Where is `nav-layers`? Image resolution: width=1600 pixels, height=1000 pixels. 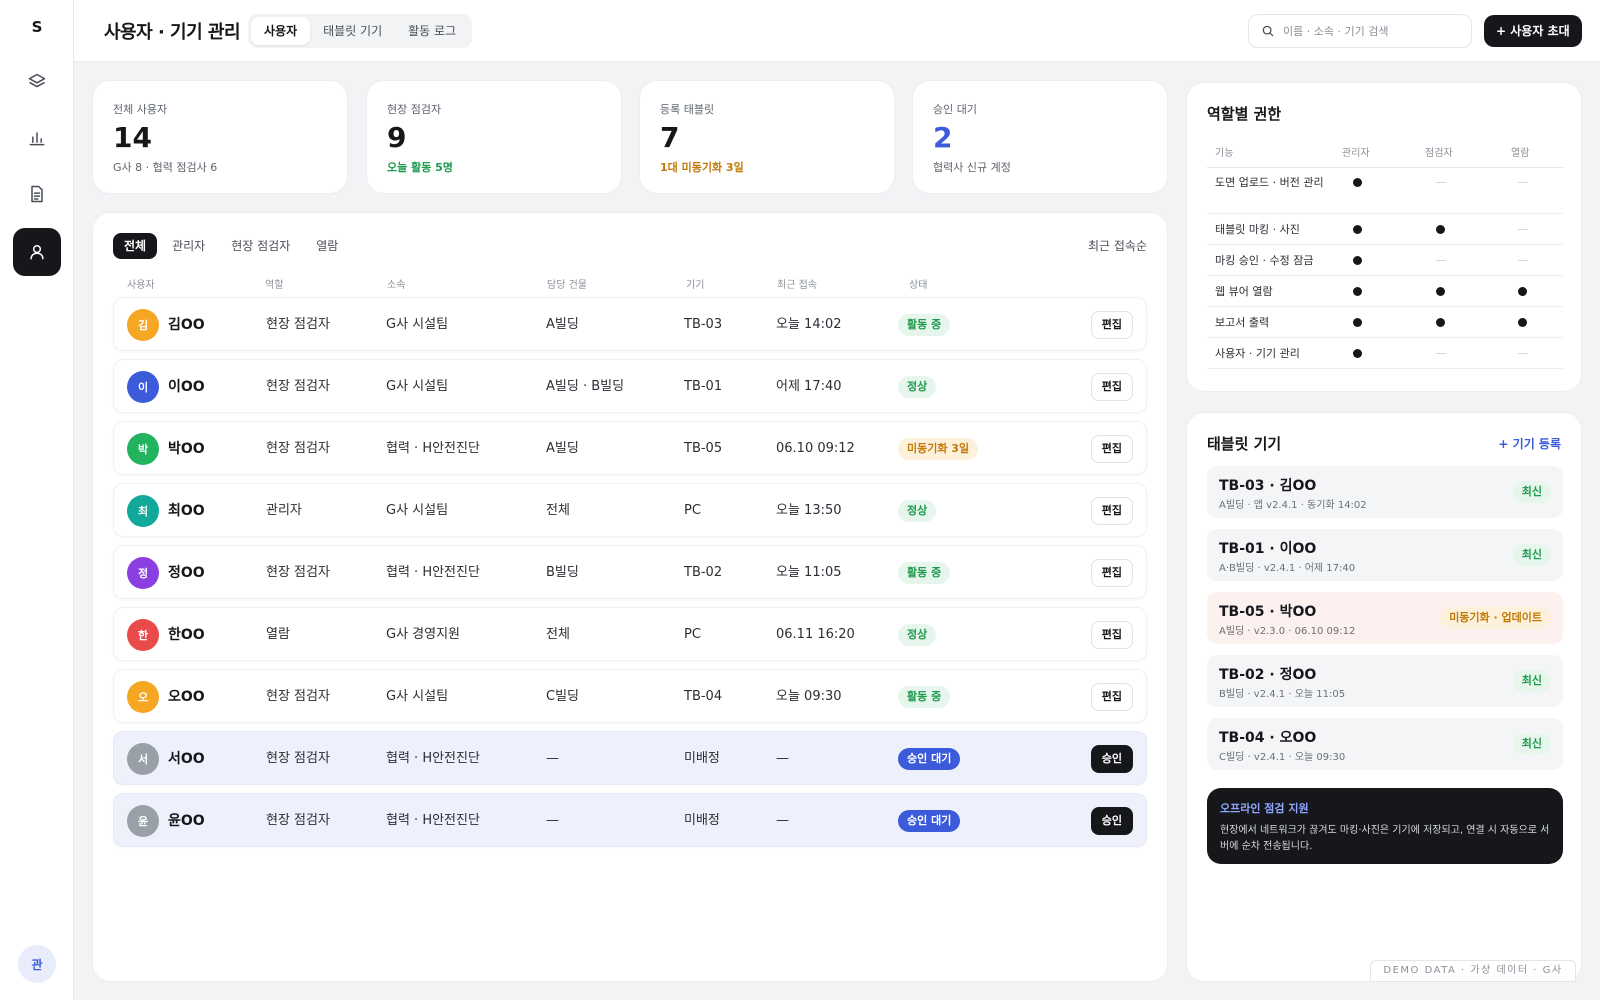
nav-layers is located at coordinates (37, 82).